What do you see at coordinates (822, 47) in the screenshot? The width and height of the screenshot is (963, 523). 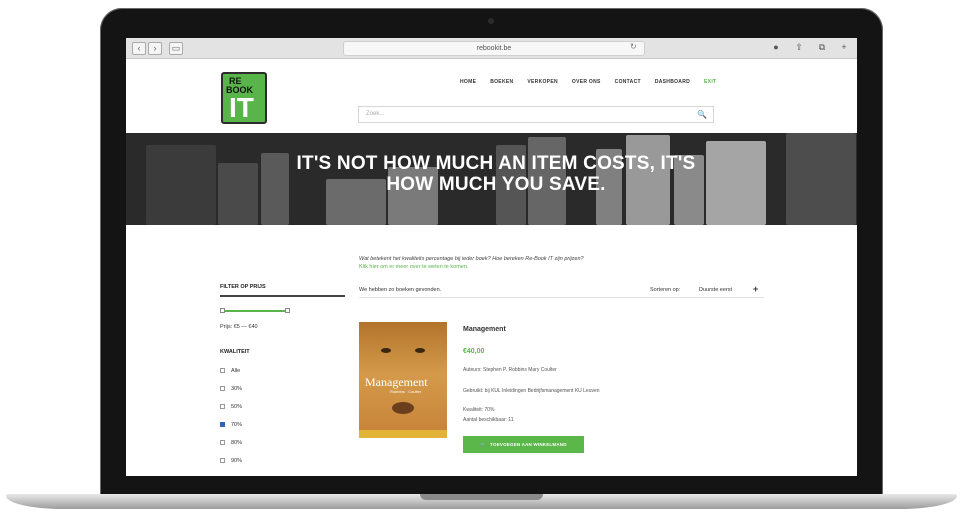 I see `tabs-icon: ⧉` at bounding box center [822, 47].